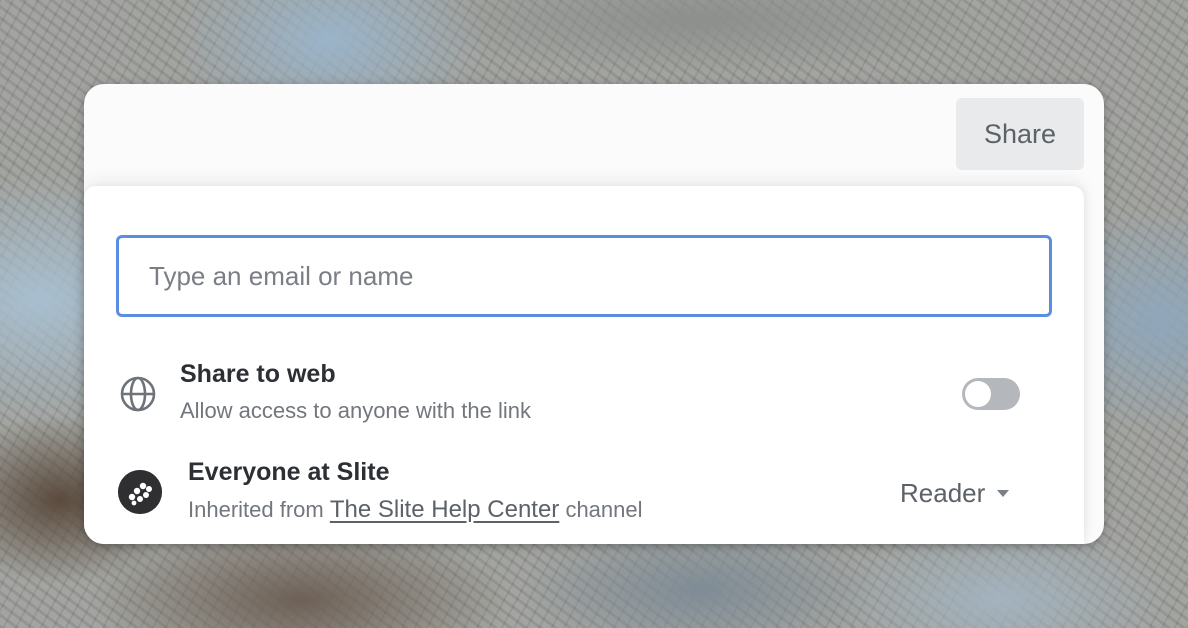 The height and width of the screenshot is (628, 1188). Describe the element at coordinates (289, 472) in the screenshot. I see `member-name: Everyone at Slite` at that location.